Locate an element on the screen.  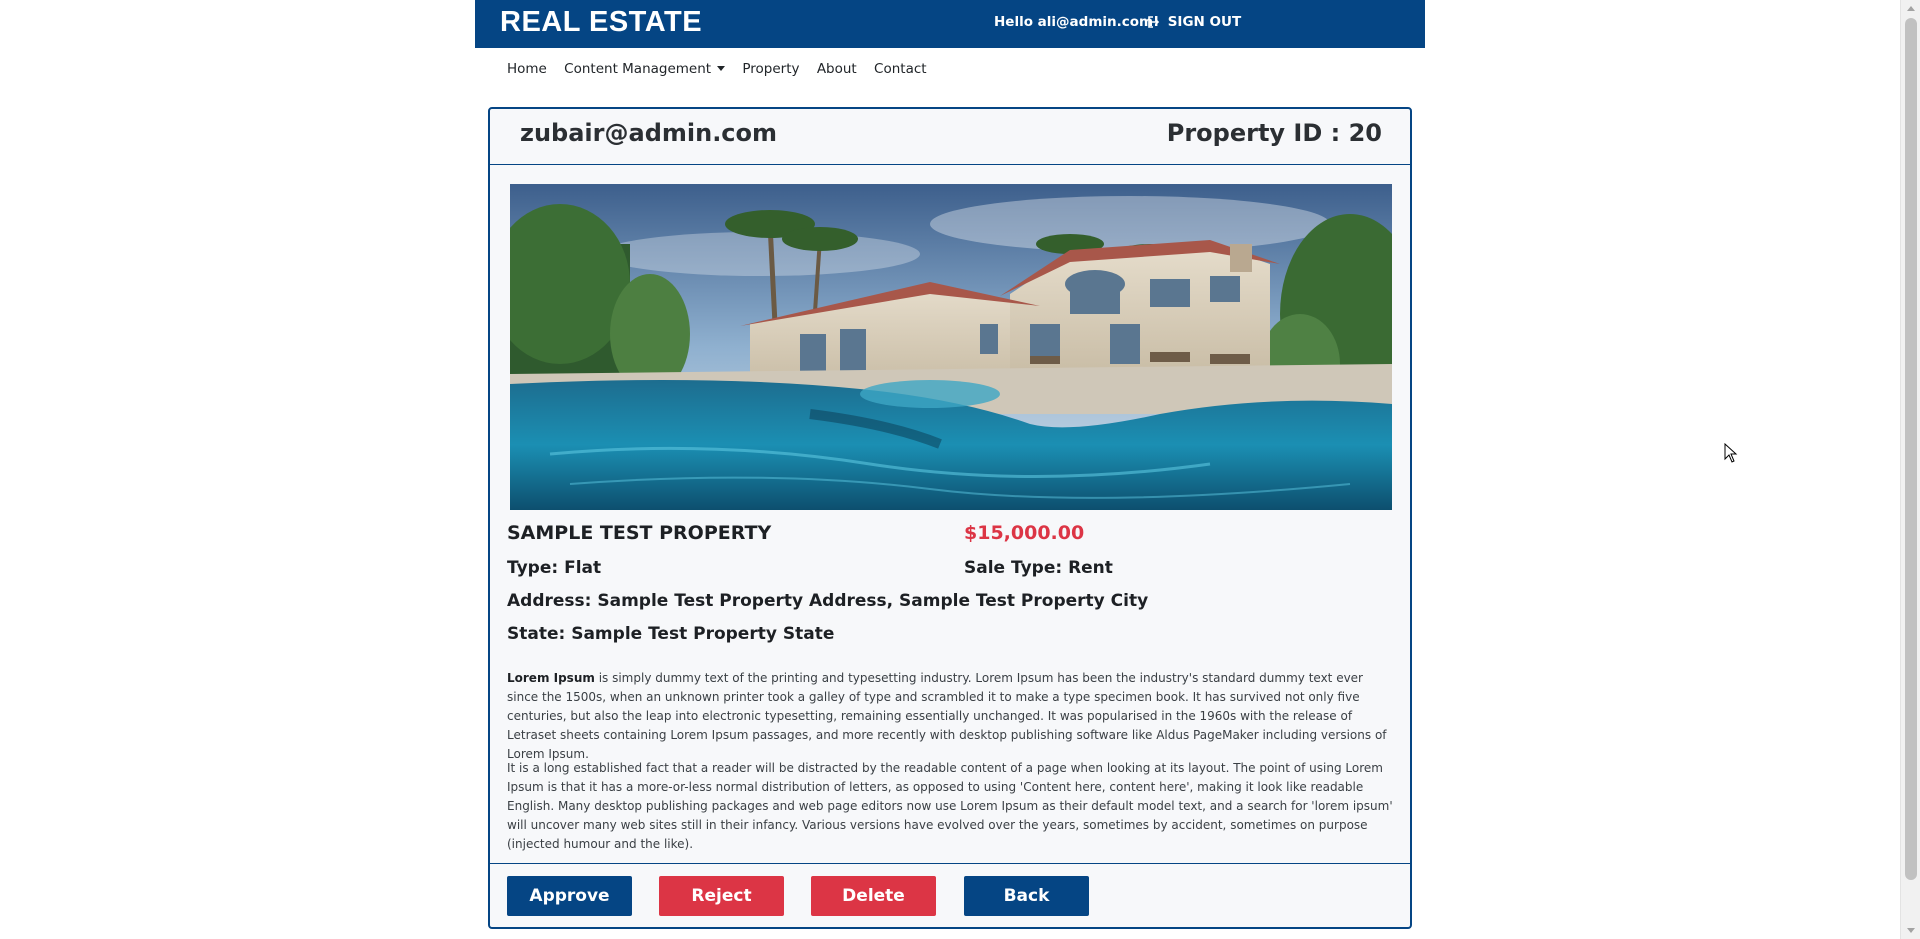
nav-item-content-management: Content Management is located at coordinates (645, 69).